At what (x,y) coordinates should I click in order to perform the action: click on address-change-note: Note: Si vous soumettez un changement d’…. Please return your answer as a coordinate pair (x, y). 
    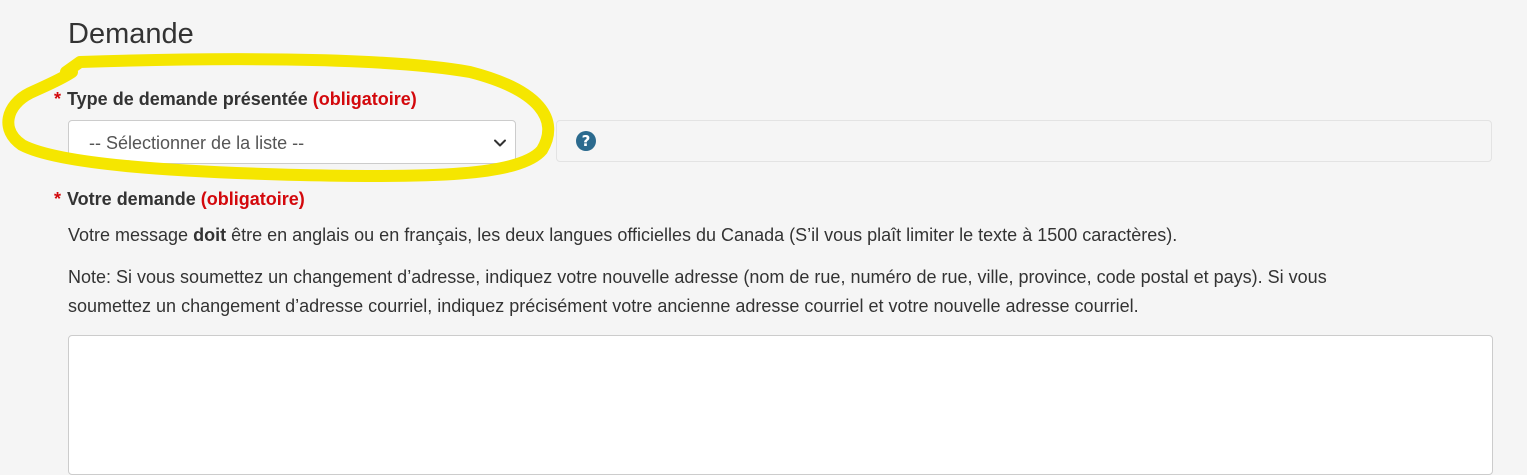
    Looking at the image, I should click on (783, 292).